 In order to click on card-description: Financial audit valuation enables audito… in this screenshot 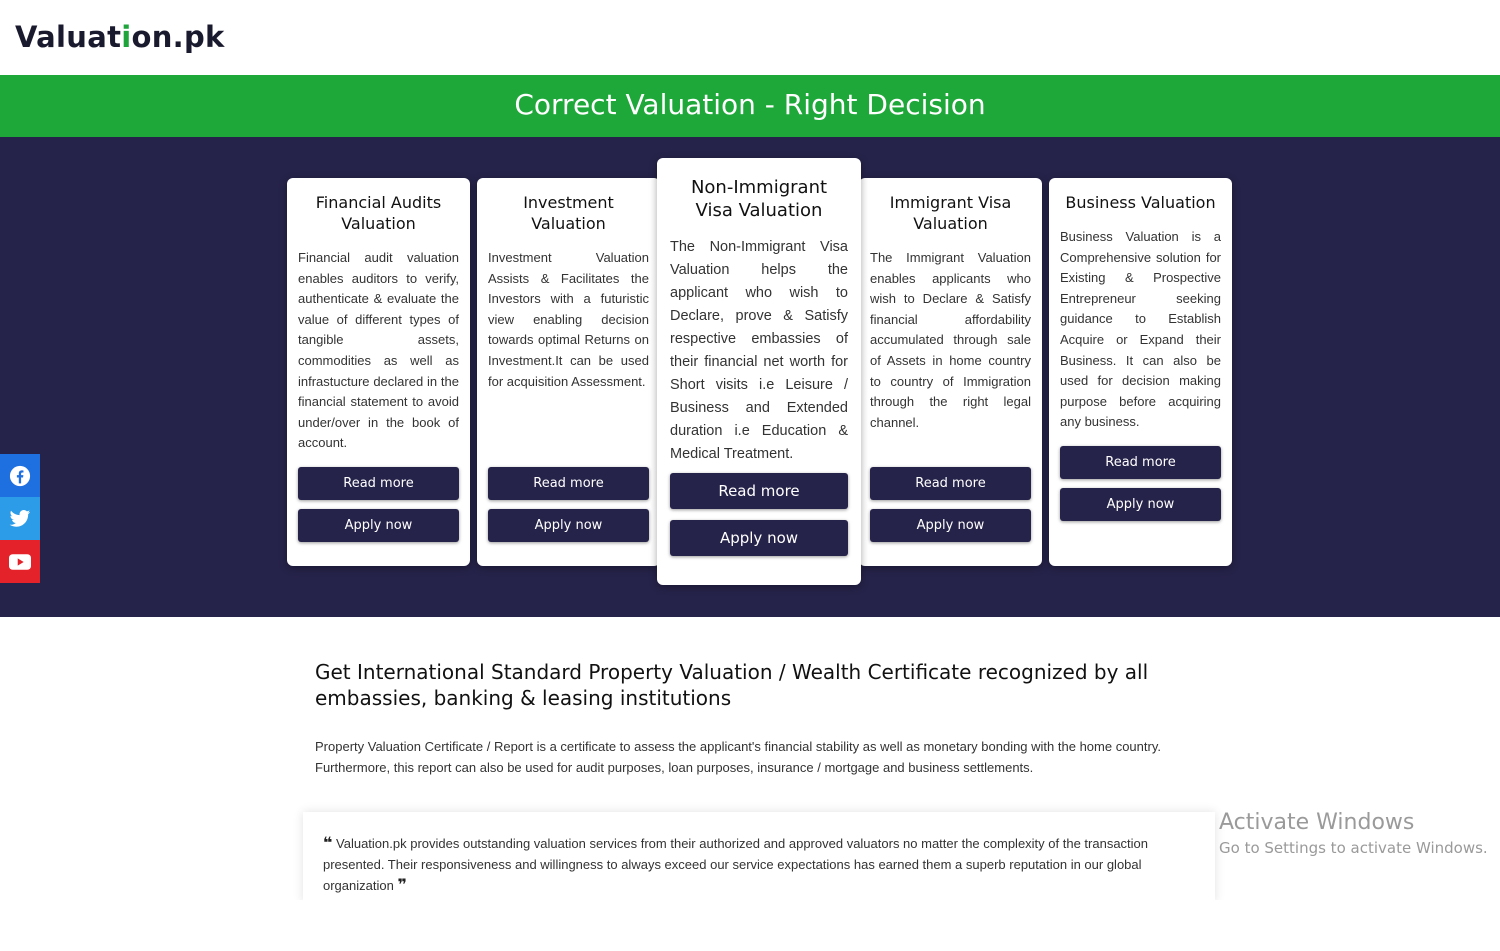, I will do `click(378, 350)`.